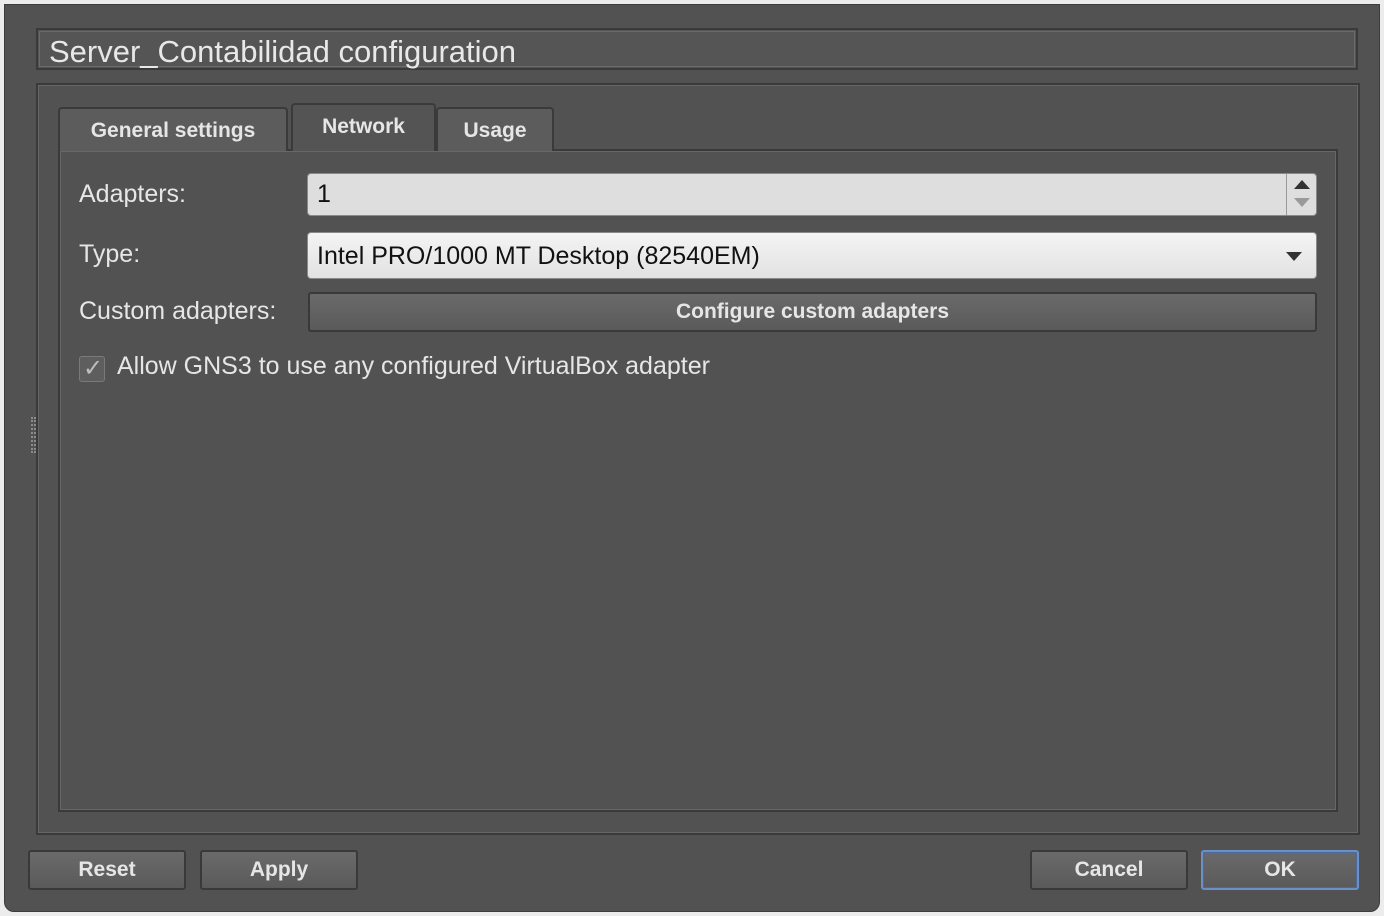 The height and width of the screenshot is (916, 1384). Describe the element at coordinates (812, 194) in the screenshot. I see `adapters-spinbox: 1` at that location.